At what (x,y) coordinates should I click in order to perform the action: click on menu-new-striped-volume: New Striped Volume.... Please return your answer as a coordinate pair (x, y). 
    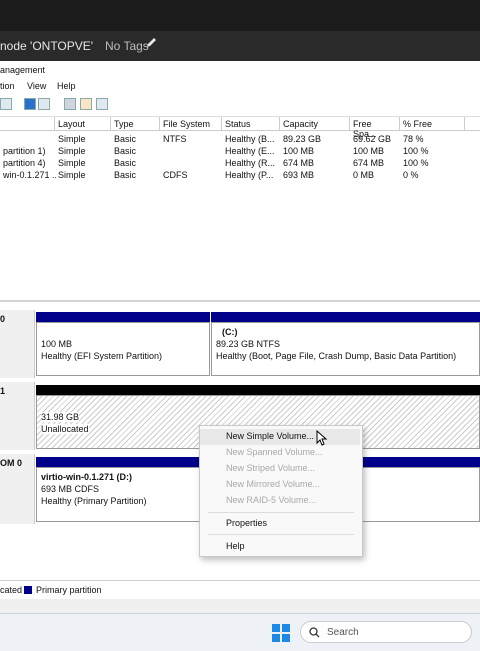
    Looking at the image, I should click on (280, 469).